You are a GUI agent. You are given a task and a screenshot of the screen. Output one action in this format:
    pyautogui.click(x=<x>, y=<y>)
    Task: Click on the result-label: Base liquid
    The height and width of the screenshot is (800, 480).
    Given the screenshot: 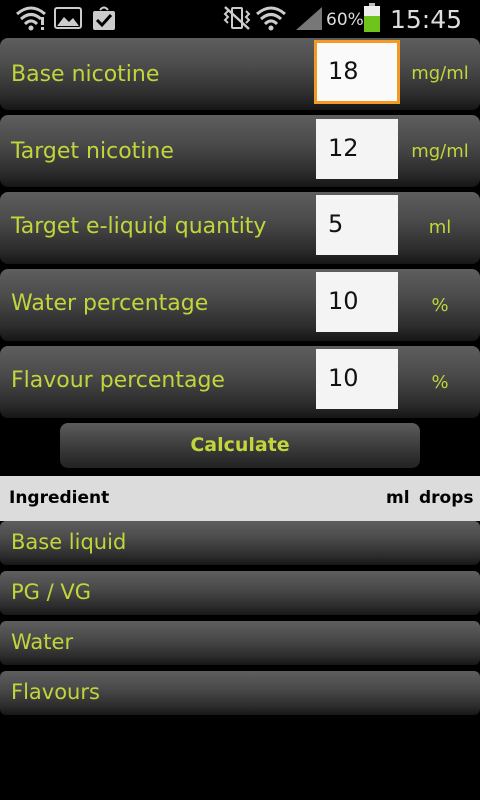 What is the action you would take?
    pyautogui.click(x=69, y=542)
    